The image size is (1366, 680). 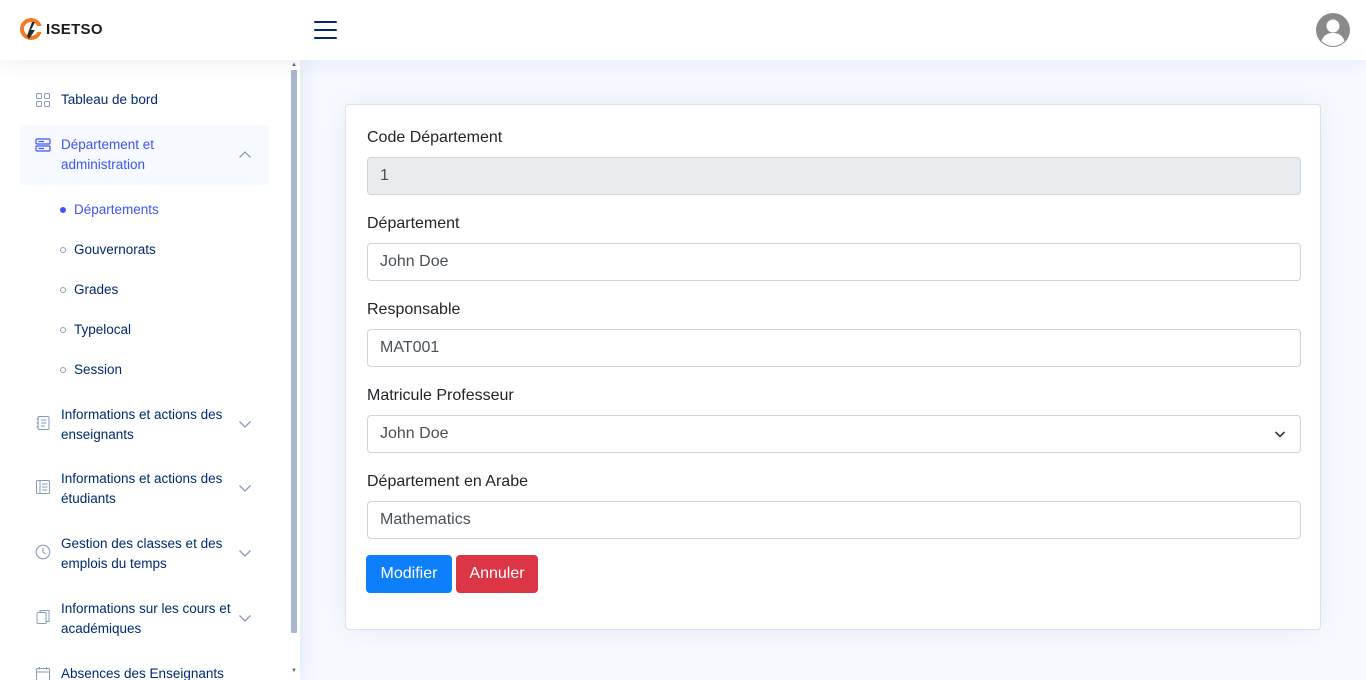 What do you see at coordinates (326, 30) in the screenshot?
I see `menu-toggle-icon` at bounding box center [326, 30].